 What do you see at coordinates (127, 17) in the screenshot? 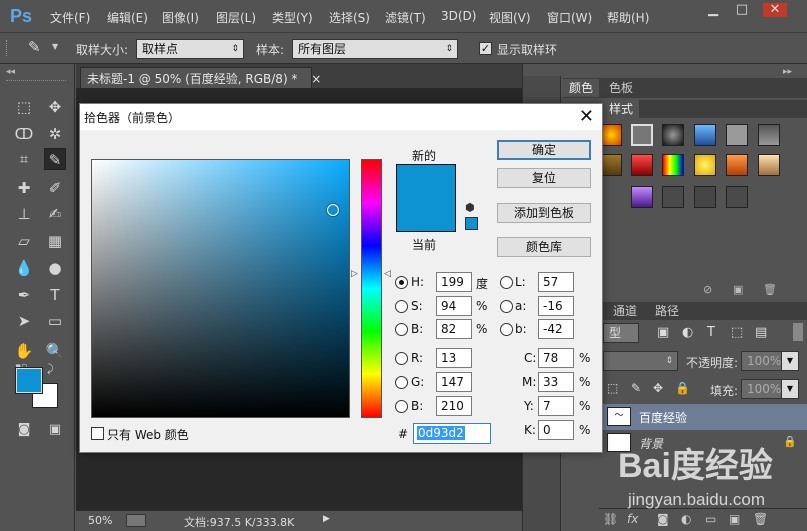
I see `menu-edit: 编辑(E)` at bounding box center [127, 17].